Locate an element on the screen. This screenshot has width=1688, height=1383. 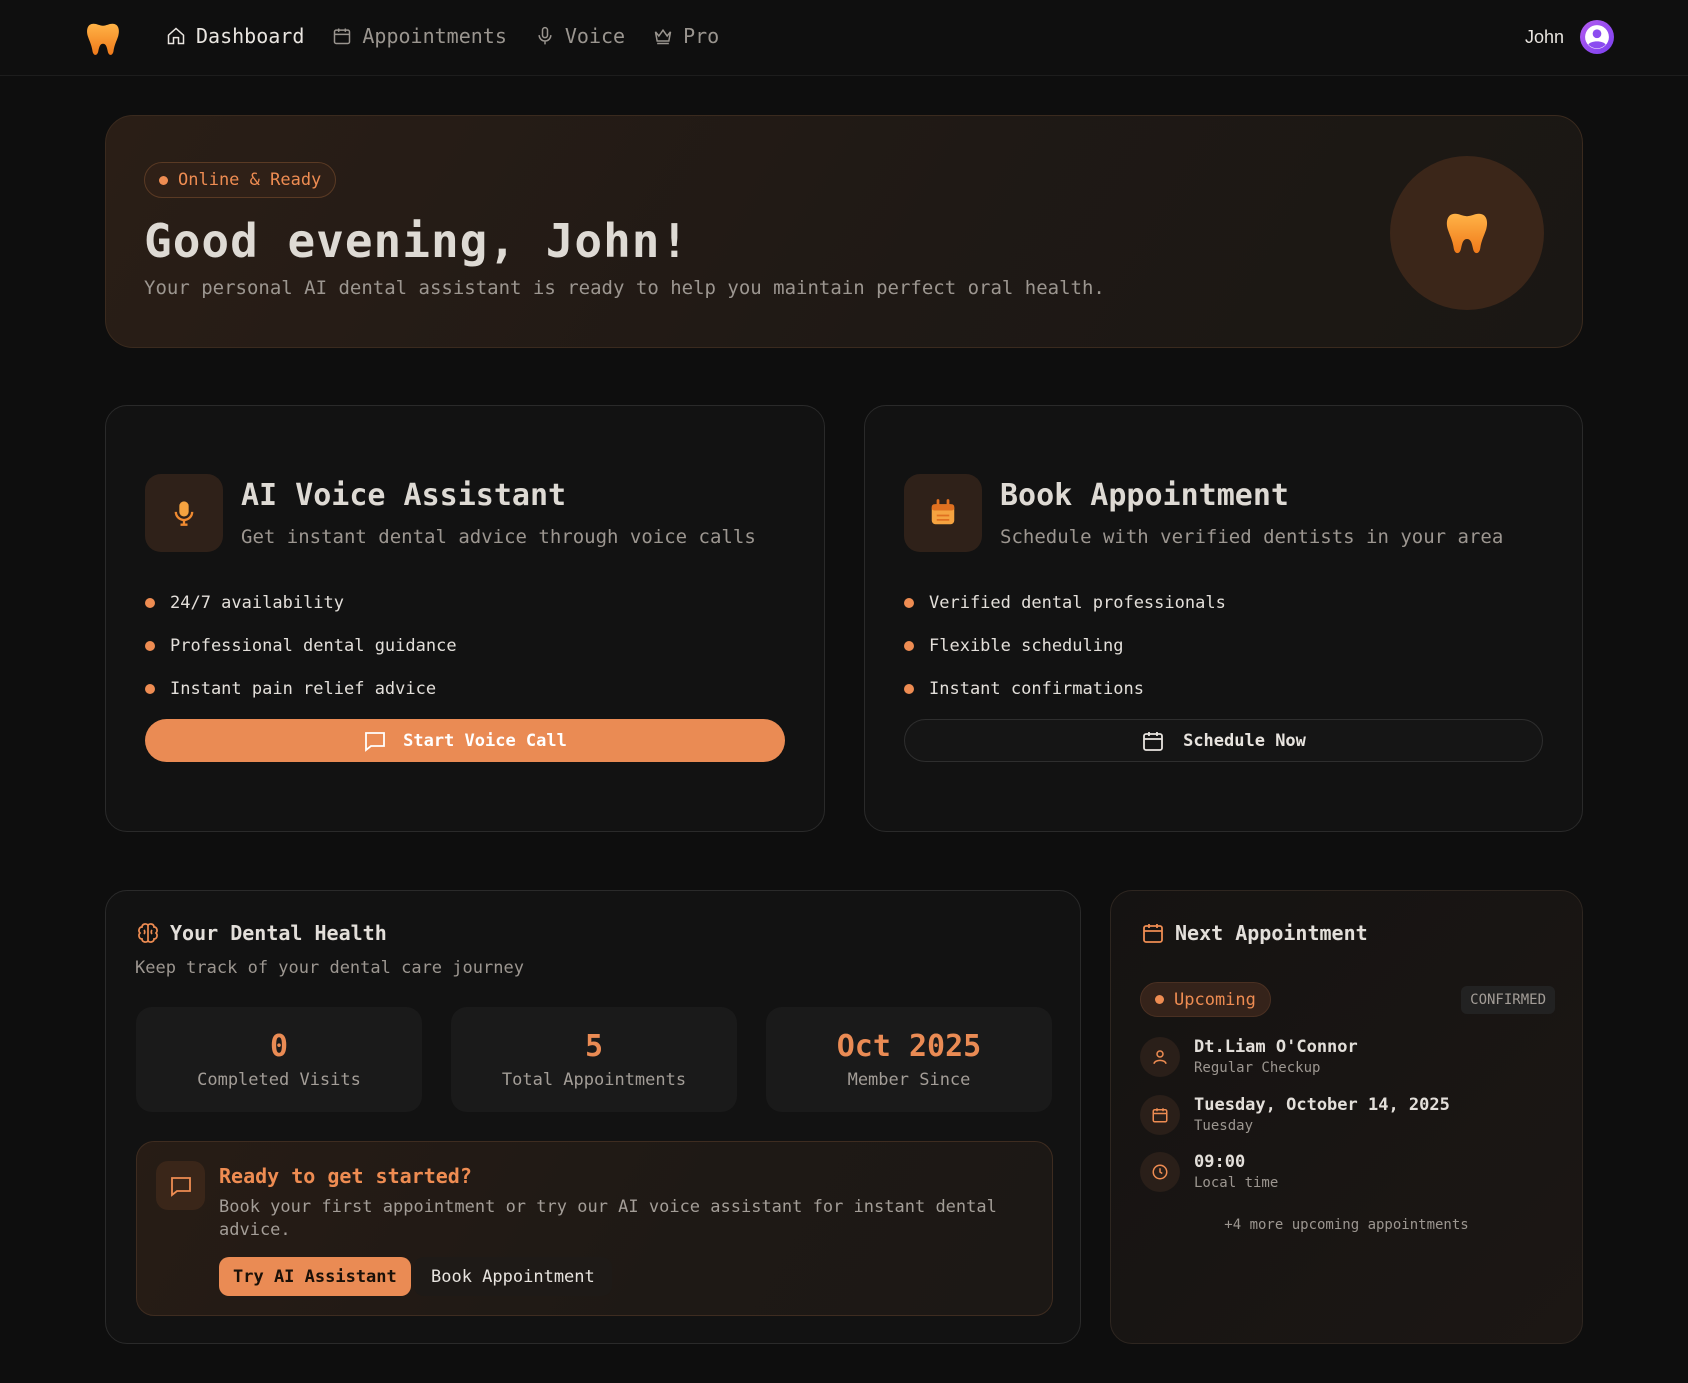
mic-icon is located at coordinates (545, 35).